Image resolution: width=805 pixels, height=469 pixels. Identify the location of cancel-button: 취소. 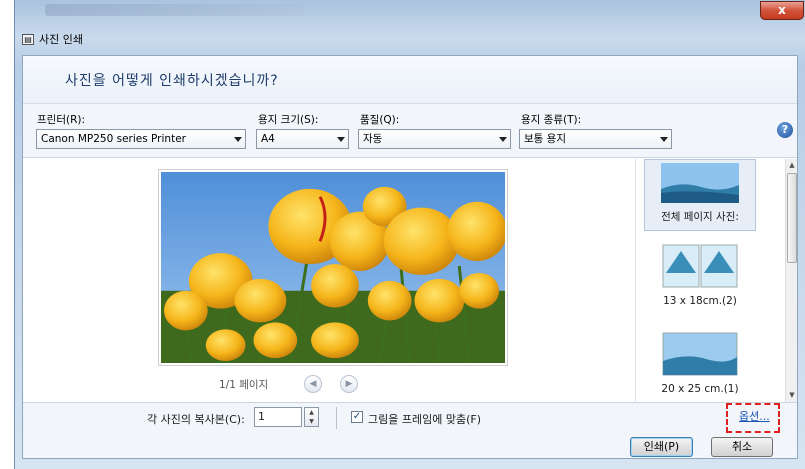
(742, 447).